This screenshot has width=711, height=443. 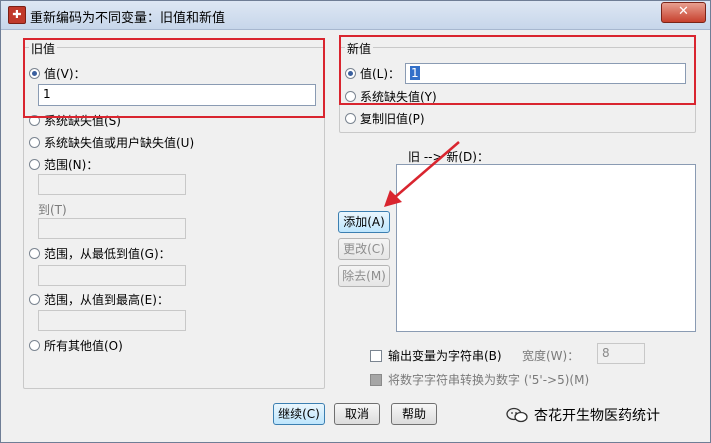 What do you see at coordinates (119, 142) in the screenshot?
I see `old-system-or-user-missing-label: 系统缺失值或用户缺失值(U)` at bounding box center [119, 142].